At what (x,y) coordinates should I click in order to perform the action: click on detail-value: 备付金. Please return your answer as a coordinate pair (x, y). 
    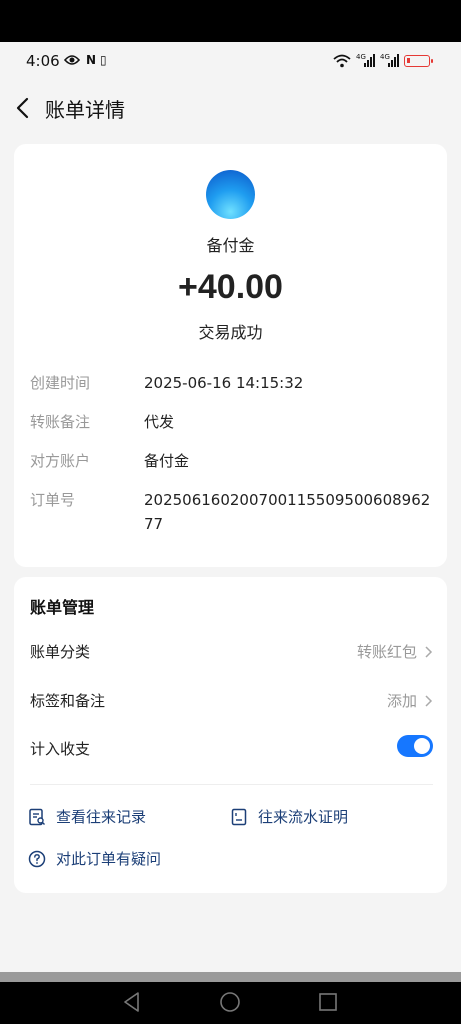
    Looking at the image, I should click on (167, 461).